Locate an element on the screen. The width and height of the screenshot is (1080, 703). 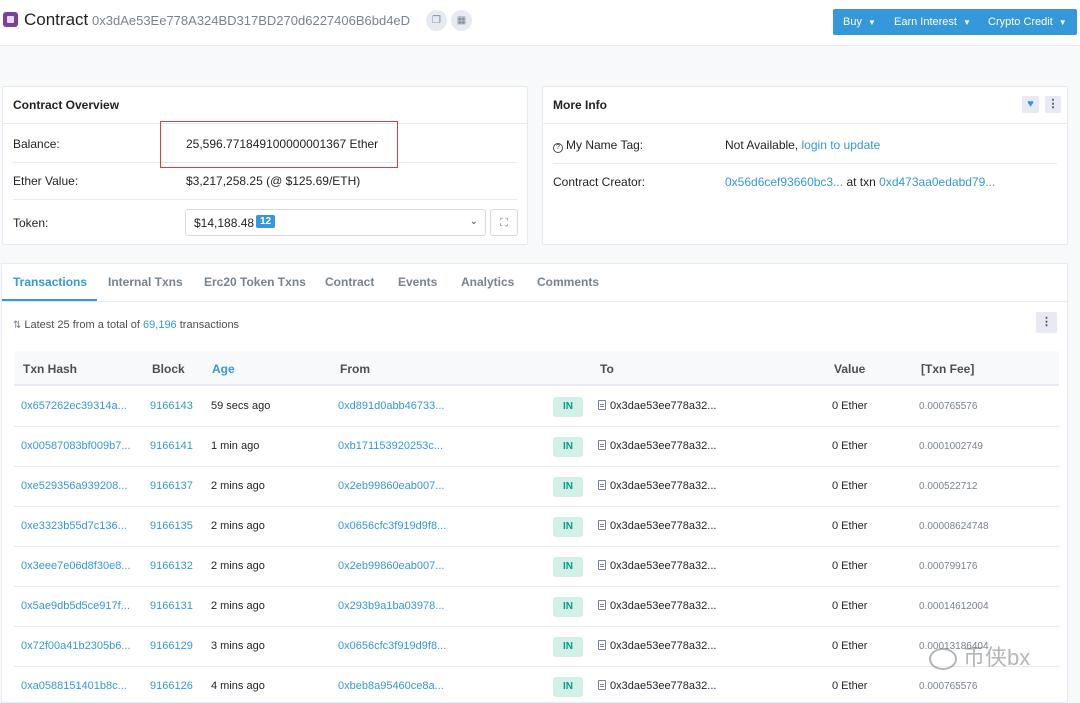
expand-icon: ⛶ is located at coordinates (504, 222).